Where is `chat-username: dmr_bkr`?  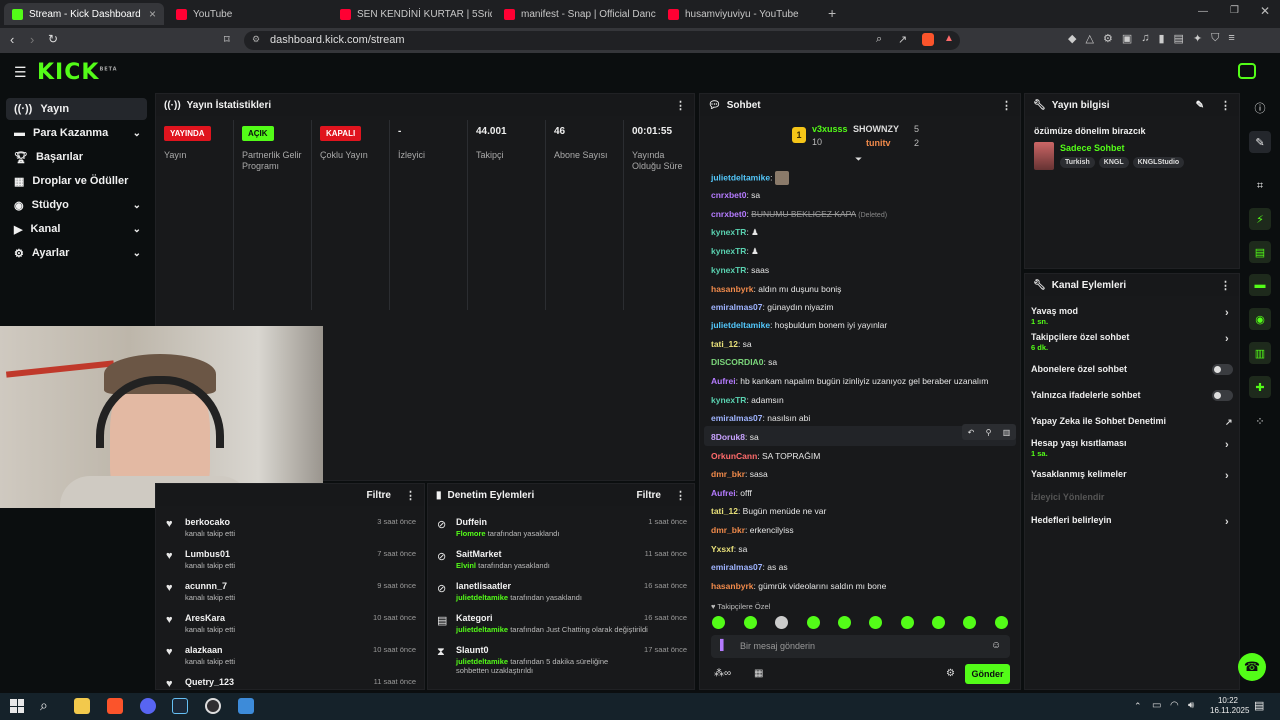
chat-username: dmr_bkr is located at coordinates (728, 474).